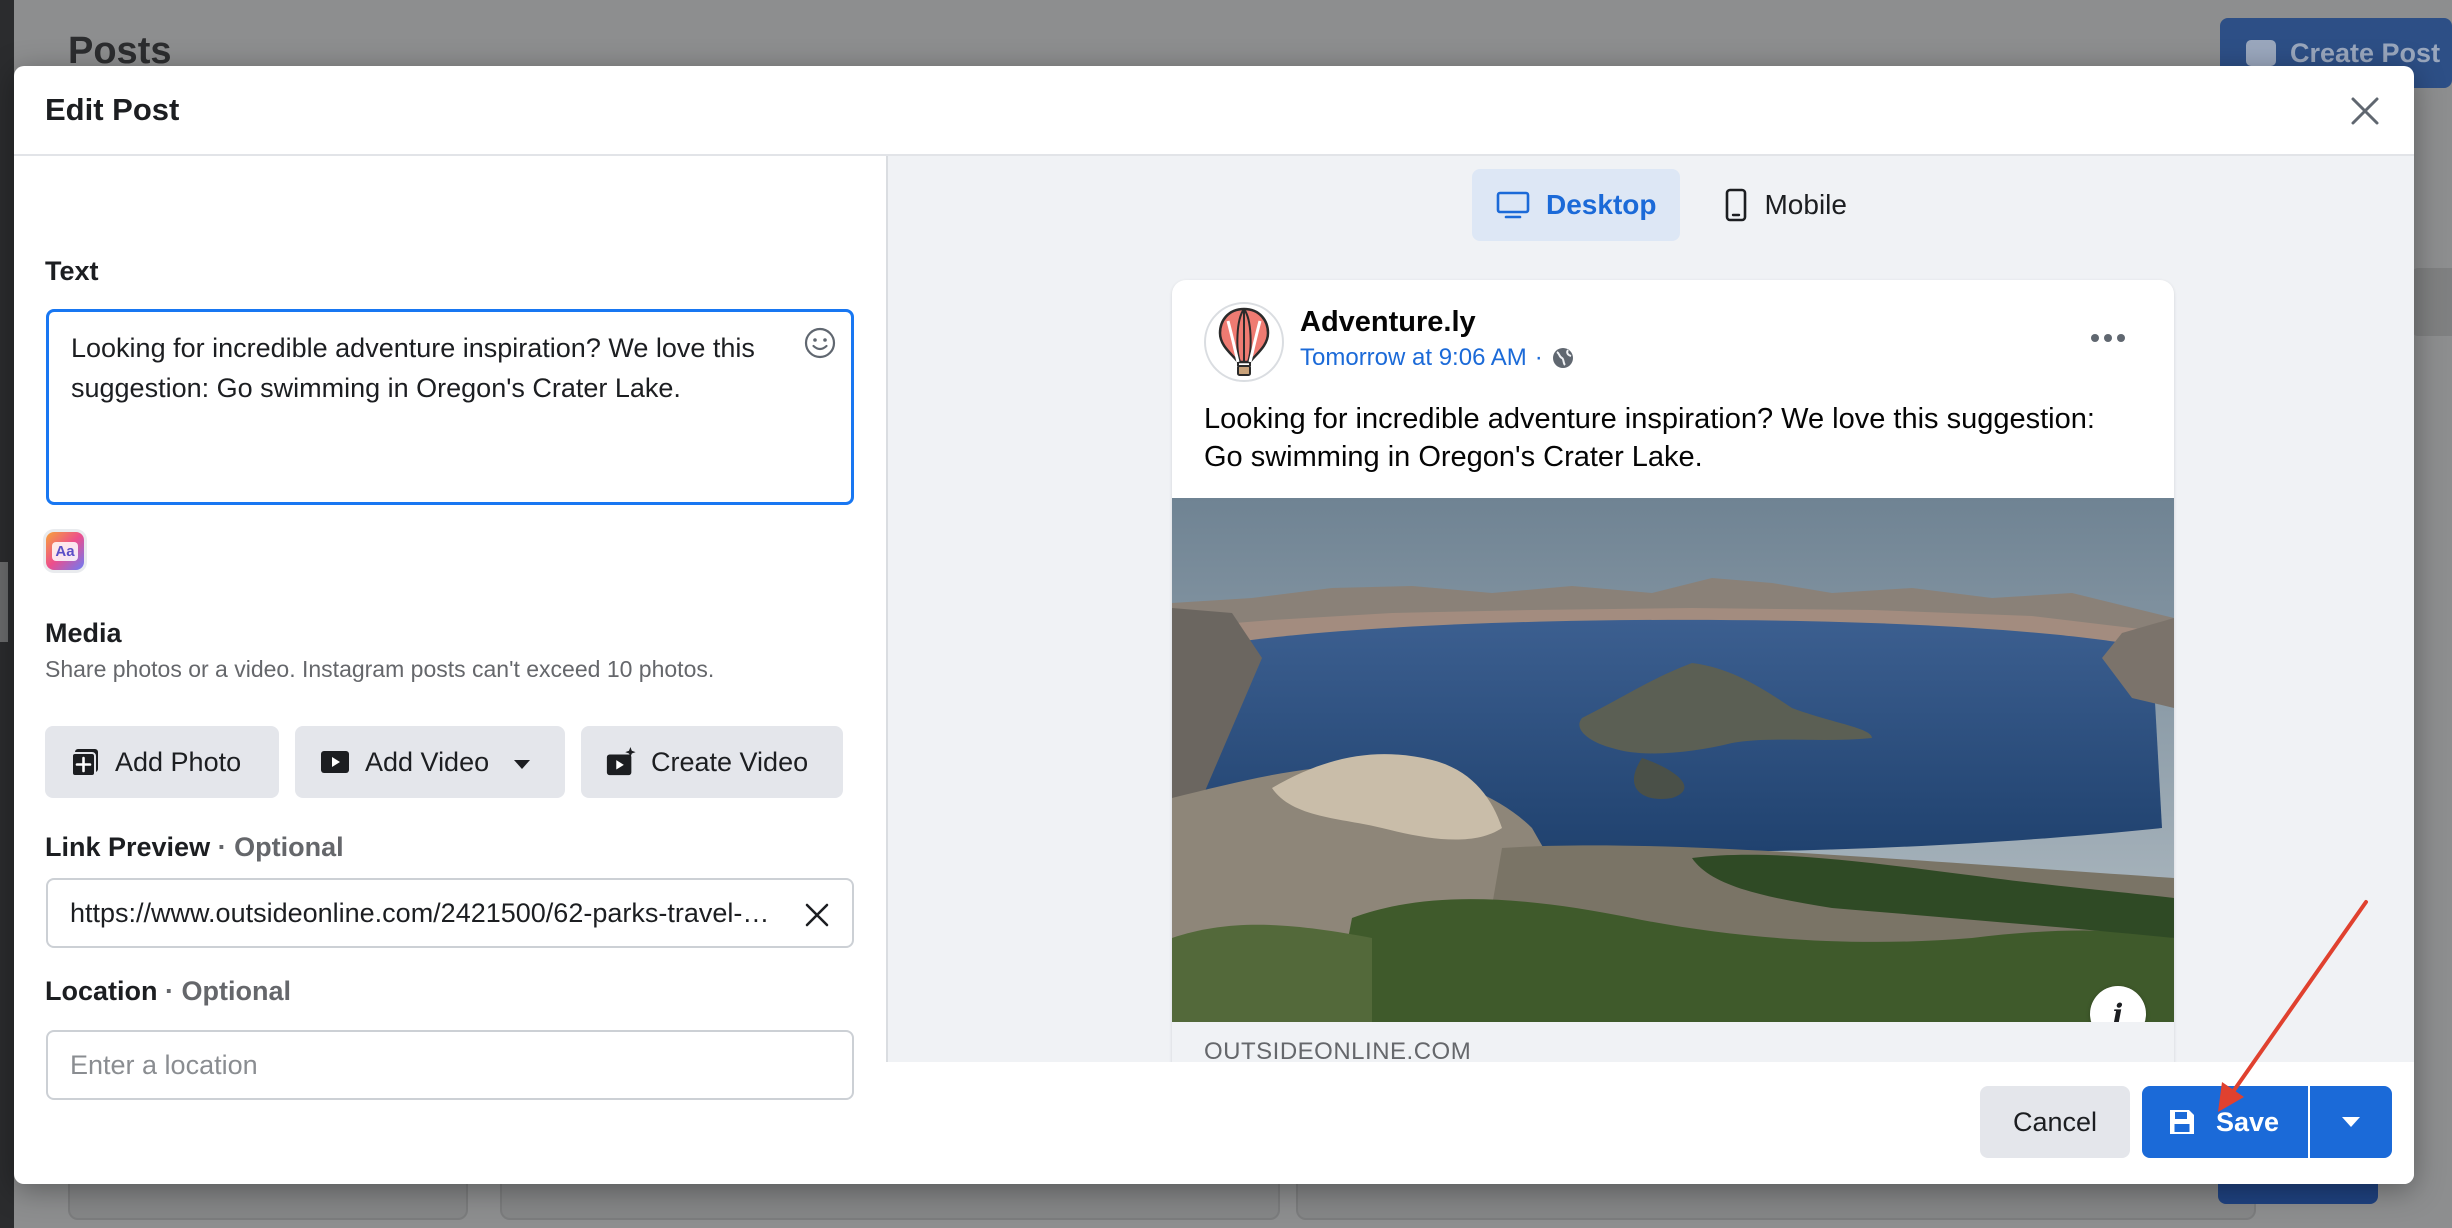 Image resolution: width=2452 pixels, height=1228 pixels. I want to click on text-format-label: Aa, so click(65, 551).